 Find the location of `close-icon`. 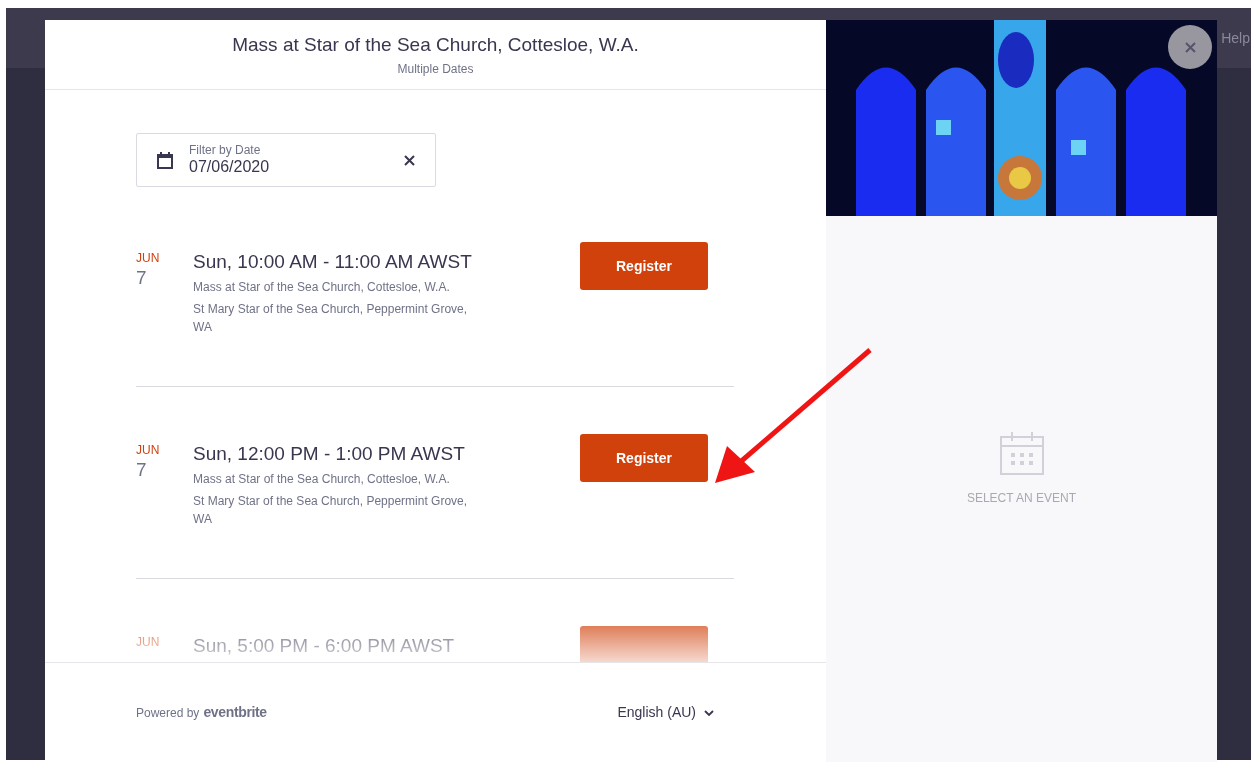

close-icon is located at coordinates (1190, 47).